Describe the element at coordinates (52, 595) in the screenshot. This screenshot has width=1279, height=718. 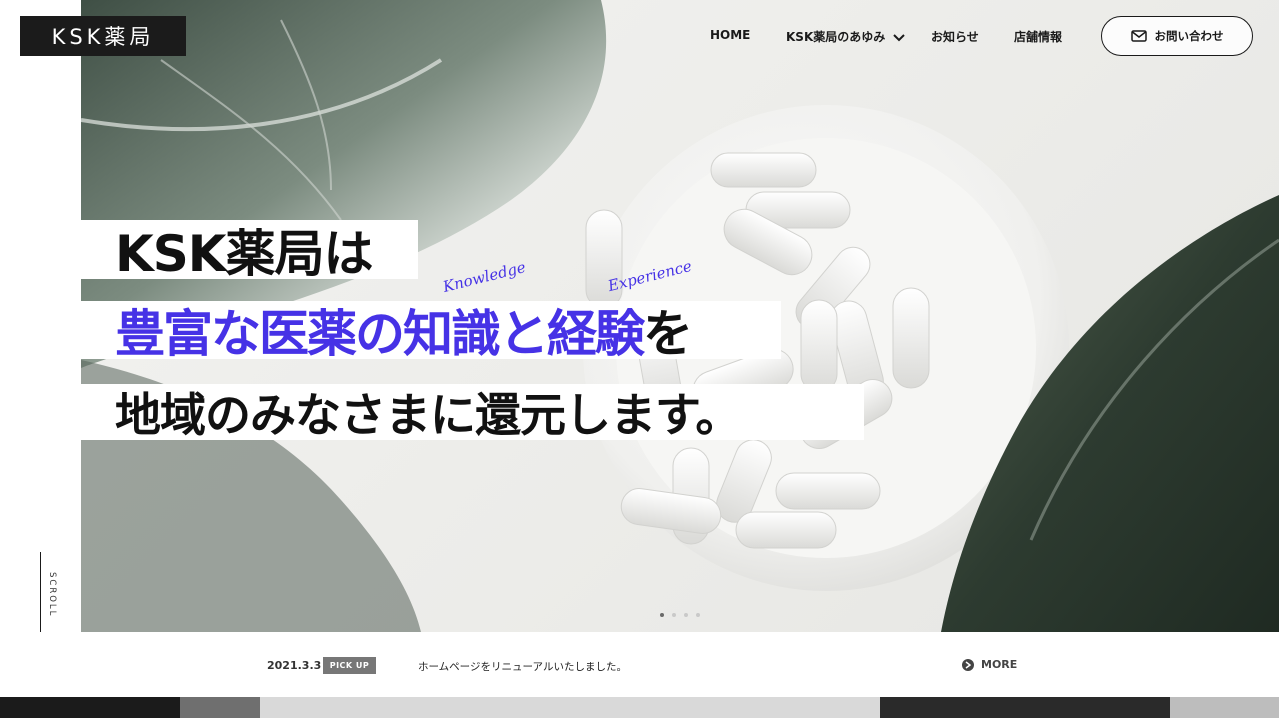
I see `scroll-label: SCROLL` at that location.